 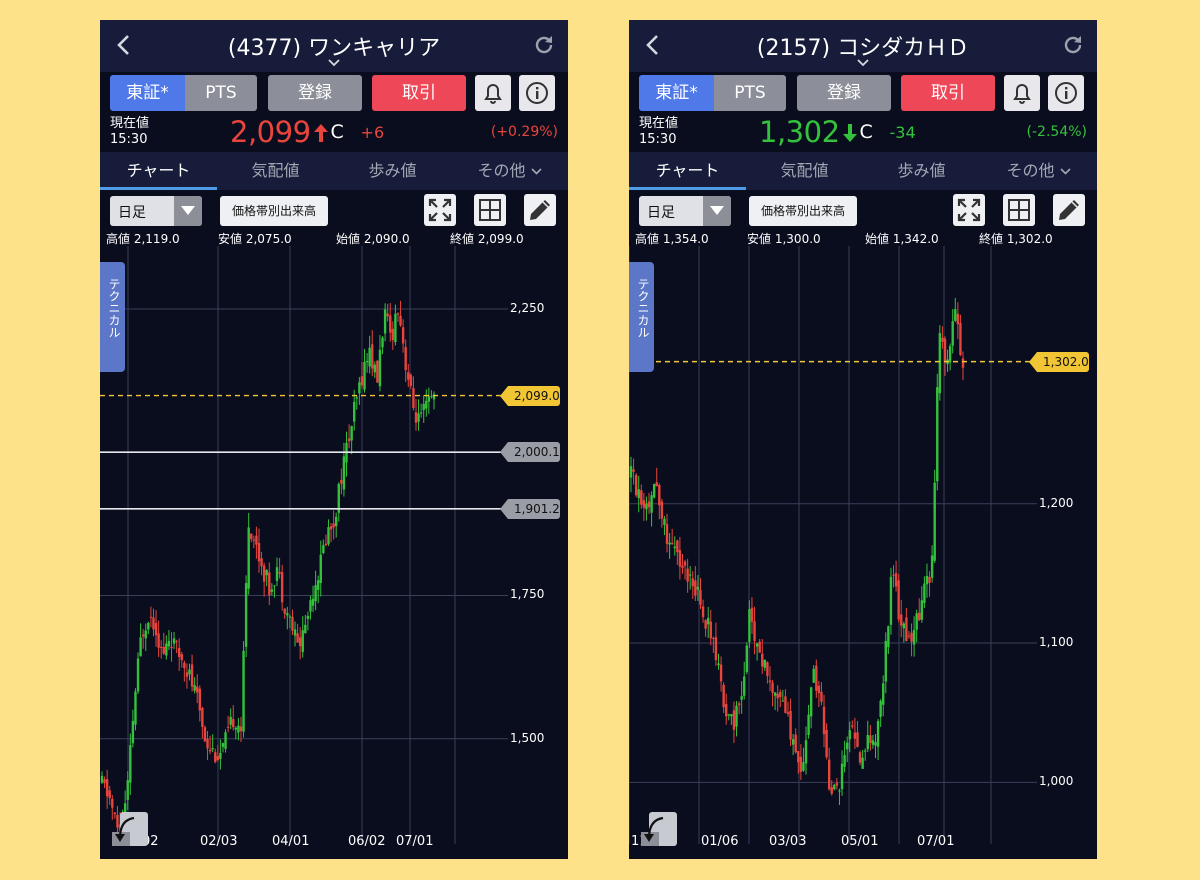 I want to click on ohlc-high: 高値 1,354.0, so click(x=672, y=239).